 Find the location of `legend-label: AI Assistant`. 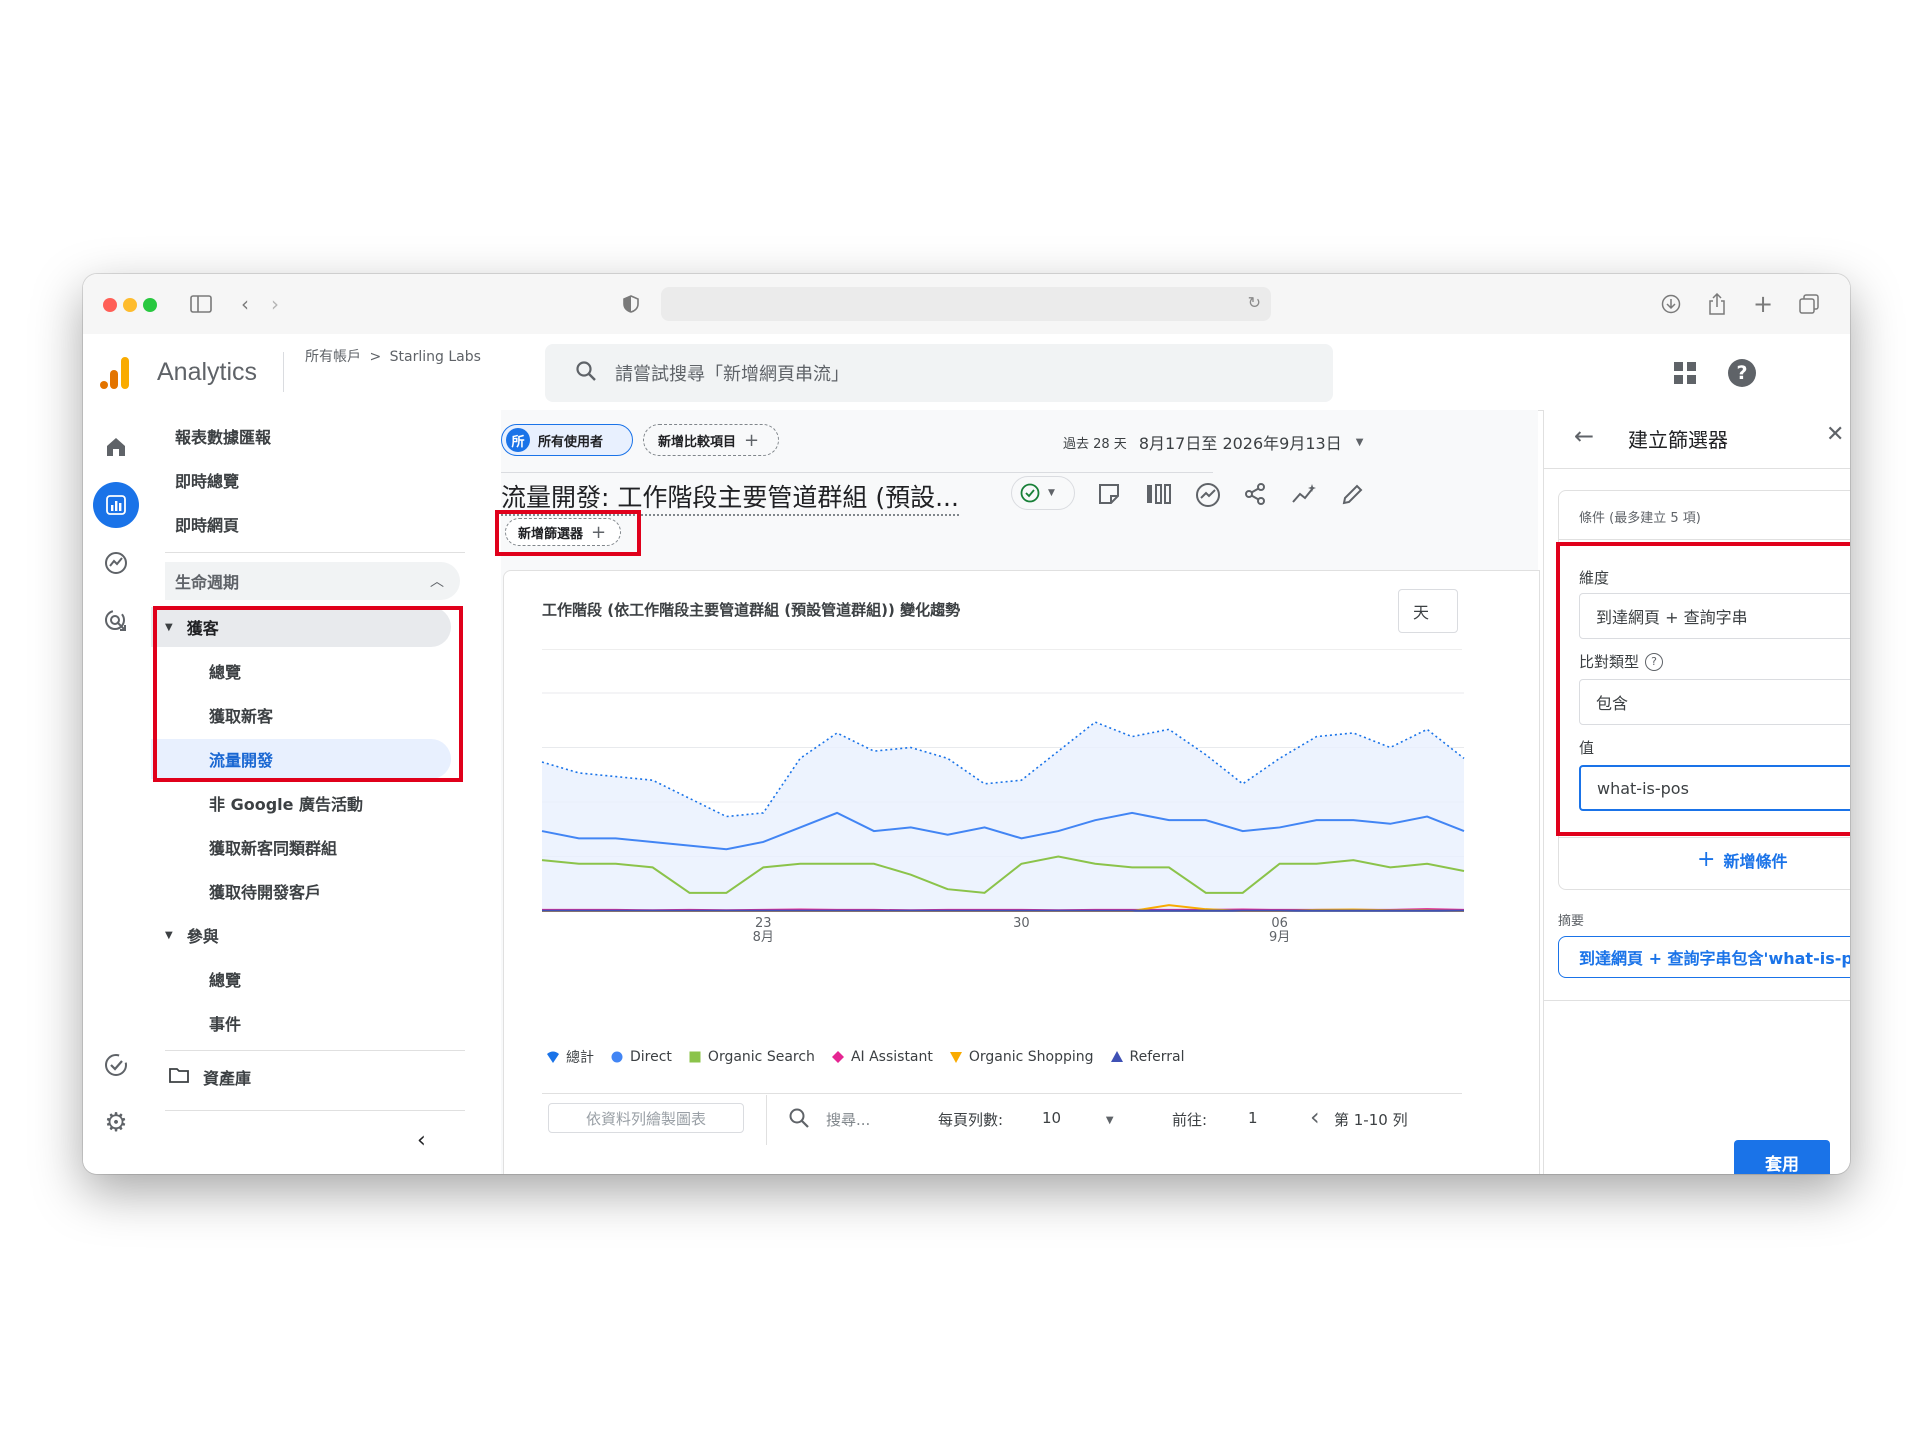

legend-label: AI Assistant is located at coordinates (891, 1057).